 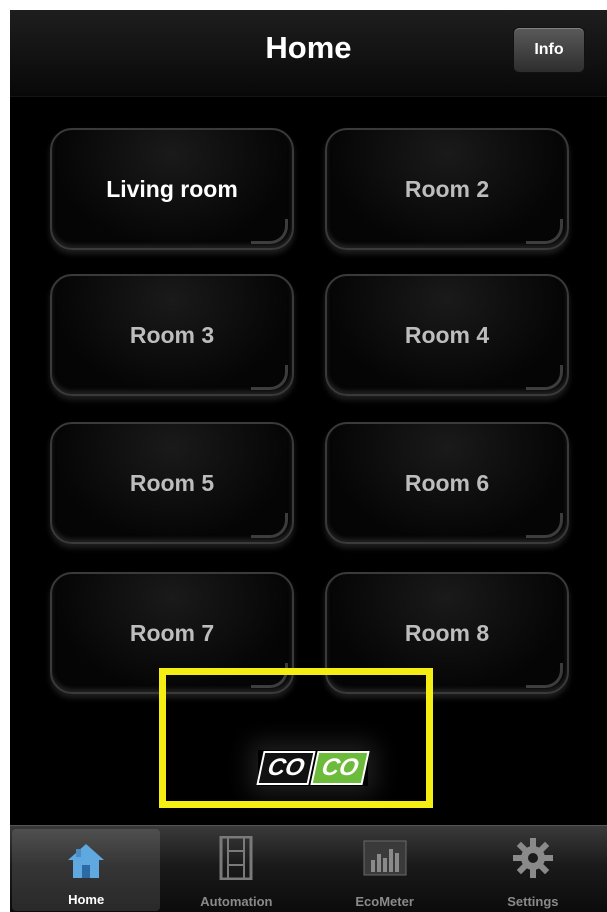 I want to click on tab-automation: Automation, so click(x=236, y=869).